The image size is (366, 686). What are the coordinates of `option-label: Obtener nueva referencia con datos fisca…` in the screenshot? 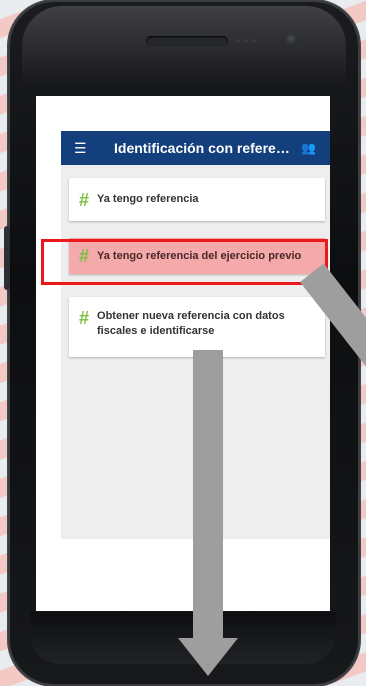 It's located at (191, 323).